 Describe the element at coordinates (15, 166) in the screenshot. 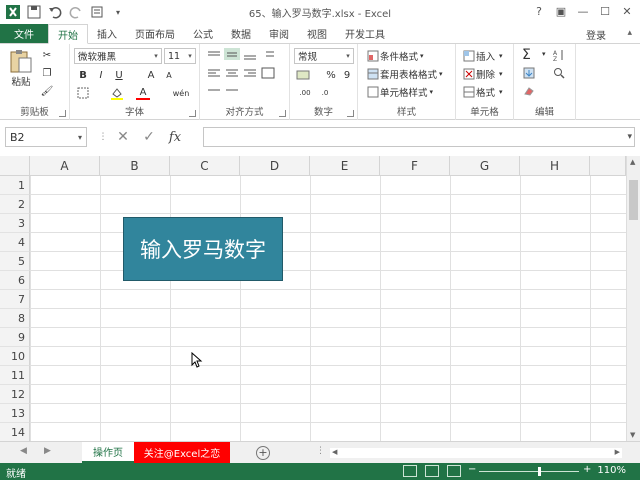

I see `select-all-corner` at that location.